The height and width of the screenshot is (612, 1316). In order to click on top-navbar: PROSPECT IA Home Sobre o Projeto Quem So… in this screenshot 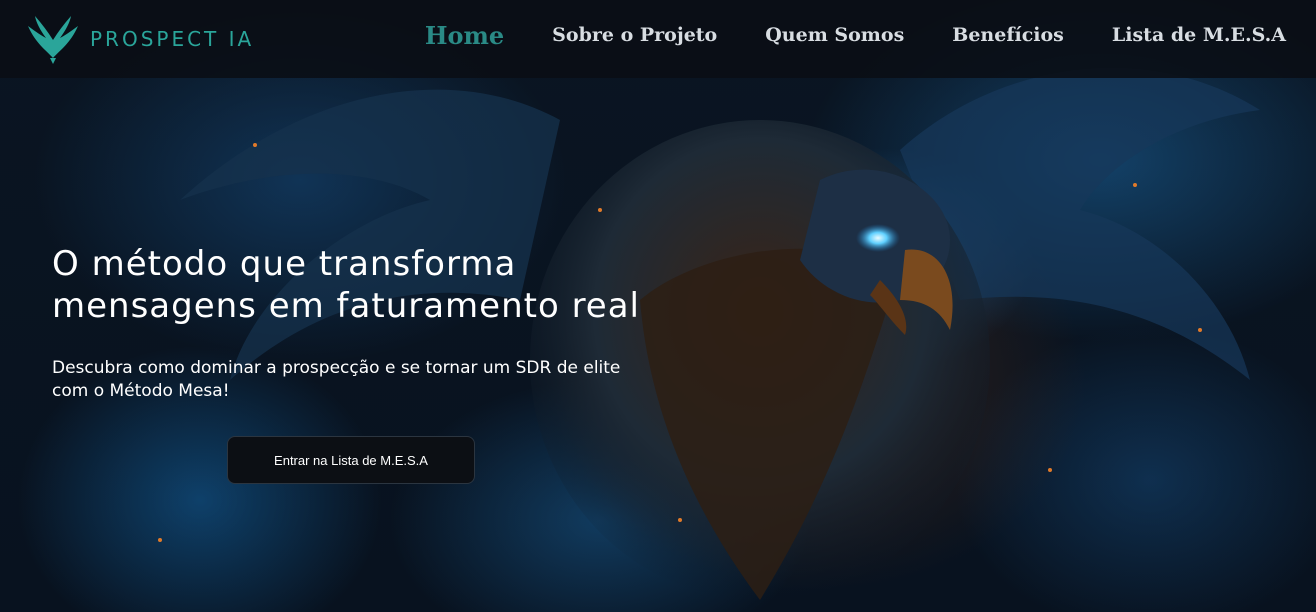, I will do `click(658, 39)`.